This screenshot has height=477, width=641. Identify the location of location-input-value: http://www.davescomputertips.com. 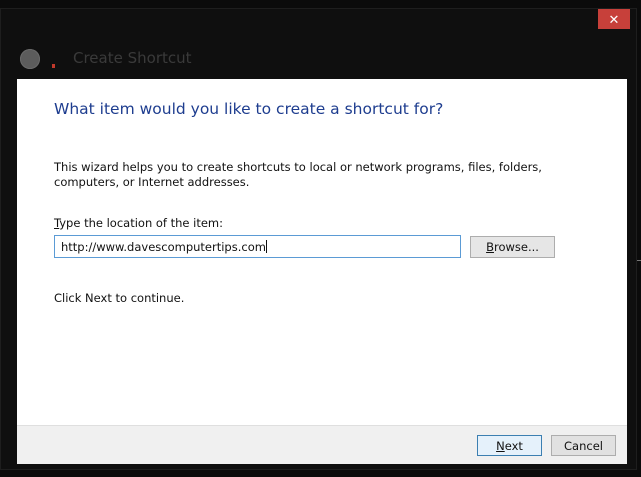
(163, 247).